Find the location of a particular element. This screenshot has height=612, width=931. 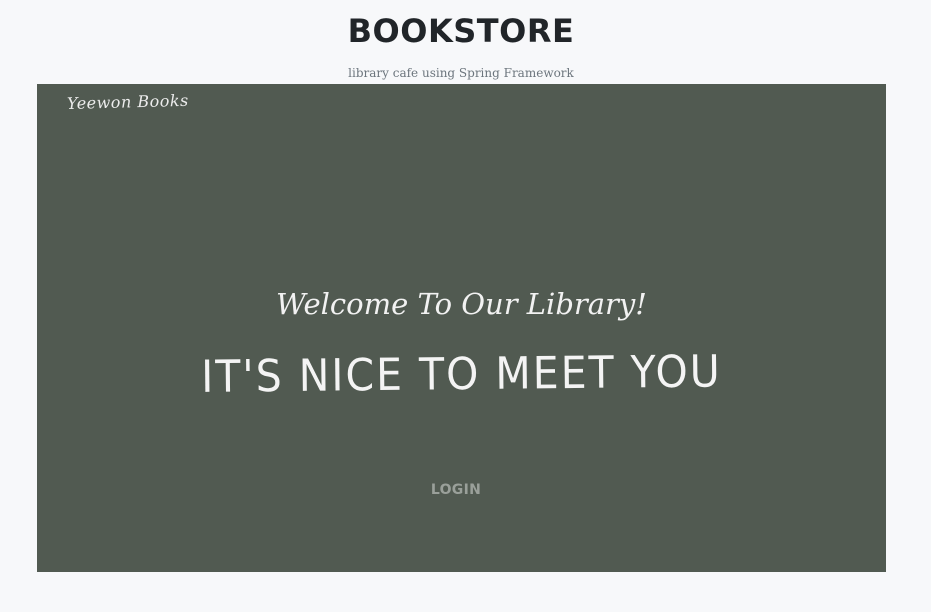

page-title: BOOKSTORE is located at coordinates (461, 31).